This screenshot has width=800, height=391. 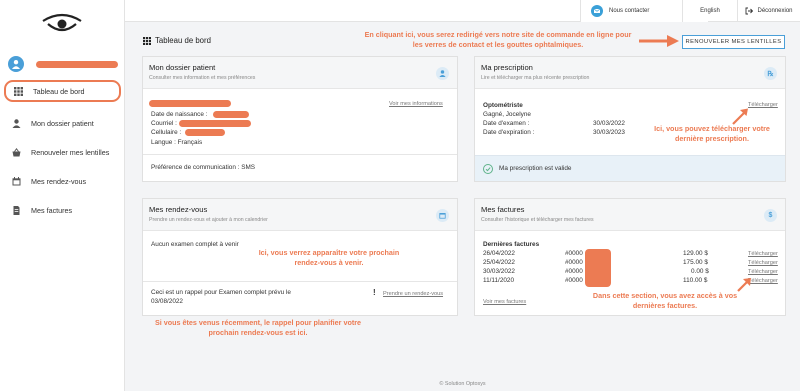 What do you see at coordinates (215, 123) in the screenshot?
I see `redacted-email` at bounding box center [215, 123].